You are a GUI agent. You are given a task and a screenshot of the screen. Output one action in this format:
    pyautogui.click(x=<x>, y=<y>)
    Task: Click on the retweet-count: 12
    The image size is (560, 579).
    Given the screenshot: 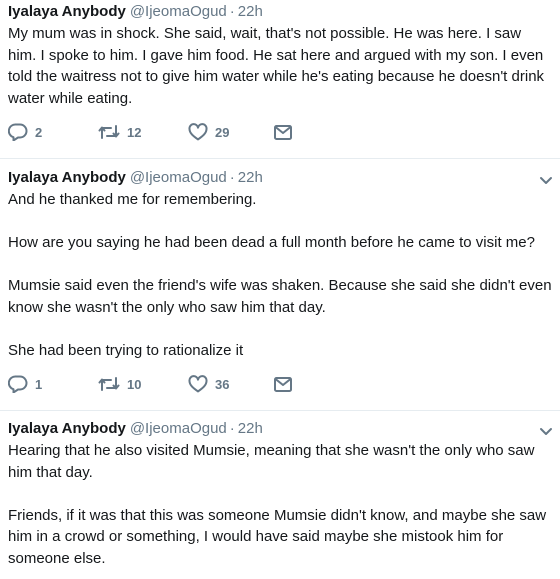 What is the action you would take?
    pyautogui.click(x=134, y=132)
    